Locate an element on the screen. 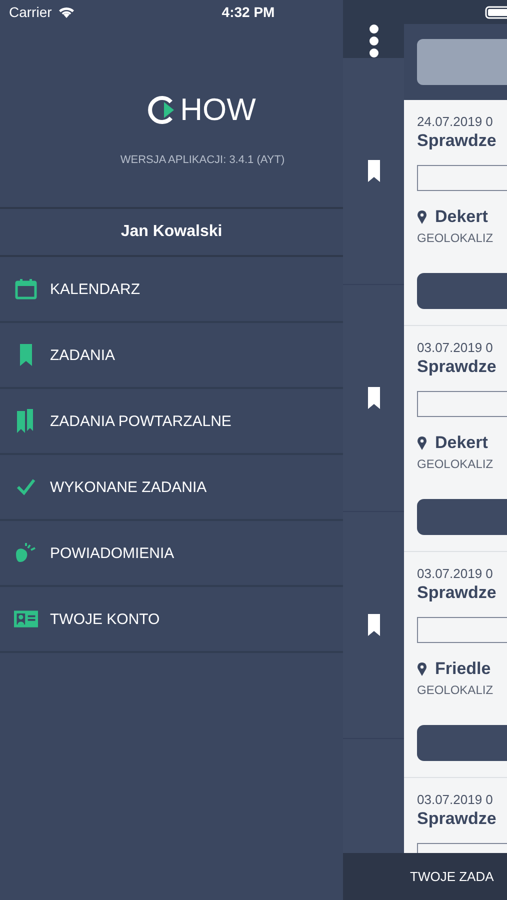  clock-label: 4:32 PM is located at coordinates (248, 12).